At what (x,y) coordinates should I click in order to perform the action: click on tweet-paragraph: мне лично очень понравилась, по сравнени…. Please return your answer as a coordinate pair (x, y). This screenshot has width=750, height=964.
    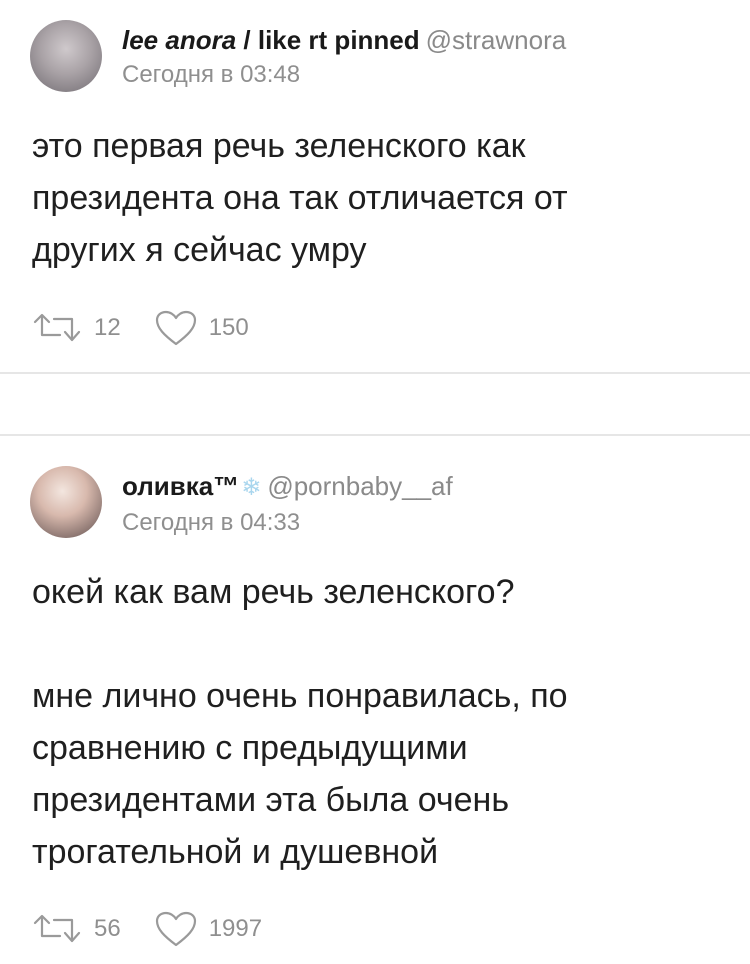
    Looking at the image, I should click on (300, 774).